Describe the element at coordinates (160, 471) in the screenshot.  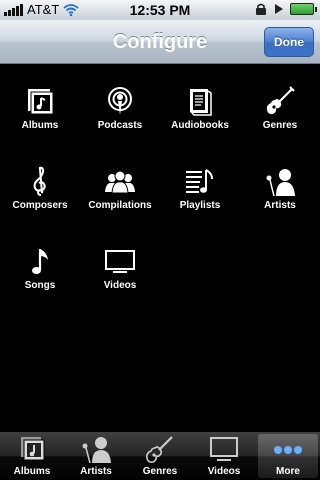
I see `tab-label: Genres` at that location.